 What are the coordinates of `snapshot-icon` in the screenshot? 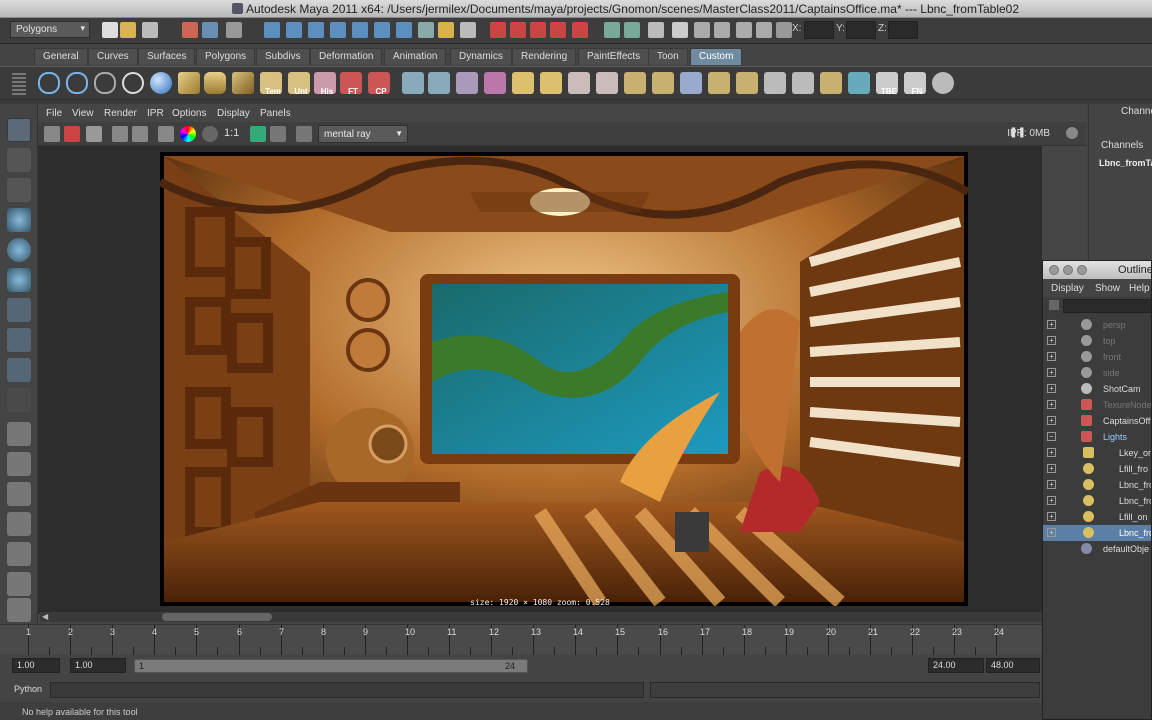 It's located at (94, 134).